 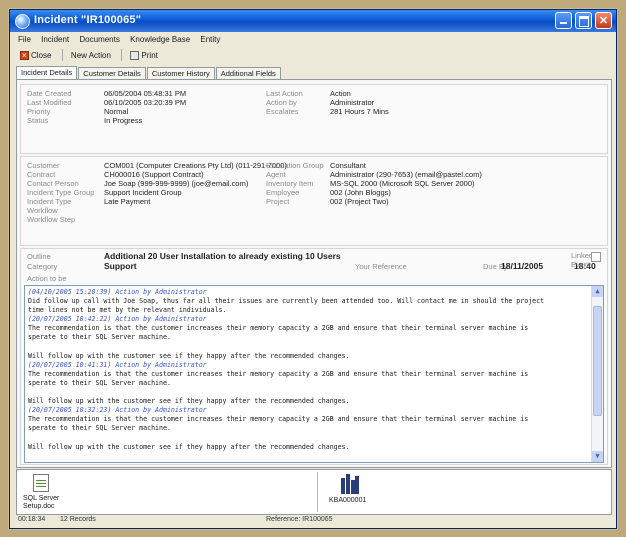 What do you see at coordinates (597, 456) in the screenshot?
I see `scroll-down-arrow: ▼` at bounding box center [597, 456].